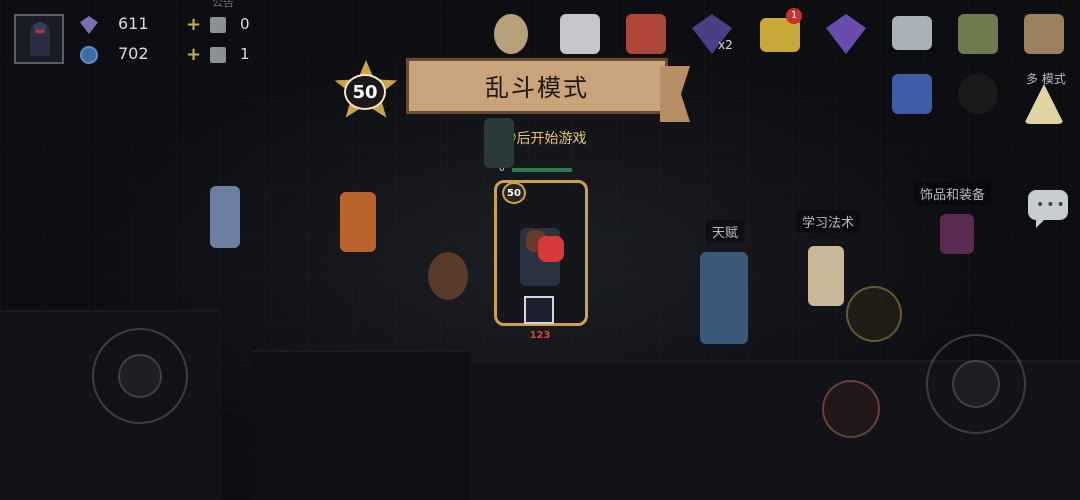 The image size is (1080, 500). Describe the element at coordinates (133, 23) in the screenshot. I see `gem-count: 611` at that location.